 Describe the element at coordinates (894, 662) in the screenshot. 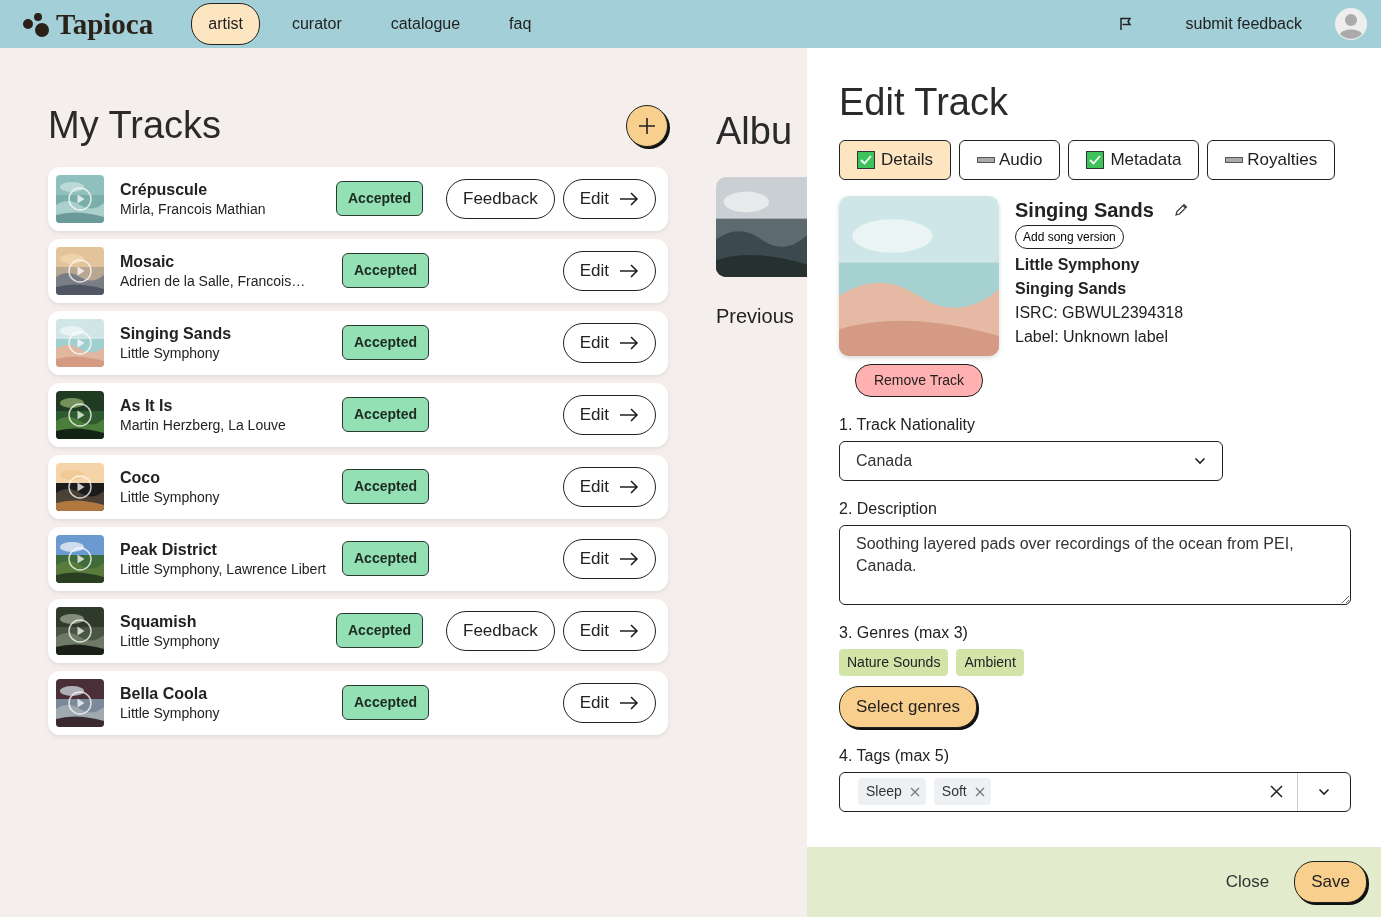

I see `genre-chip: Nature Sounds` at that location.